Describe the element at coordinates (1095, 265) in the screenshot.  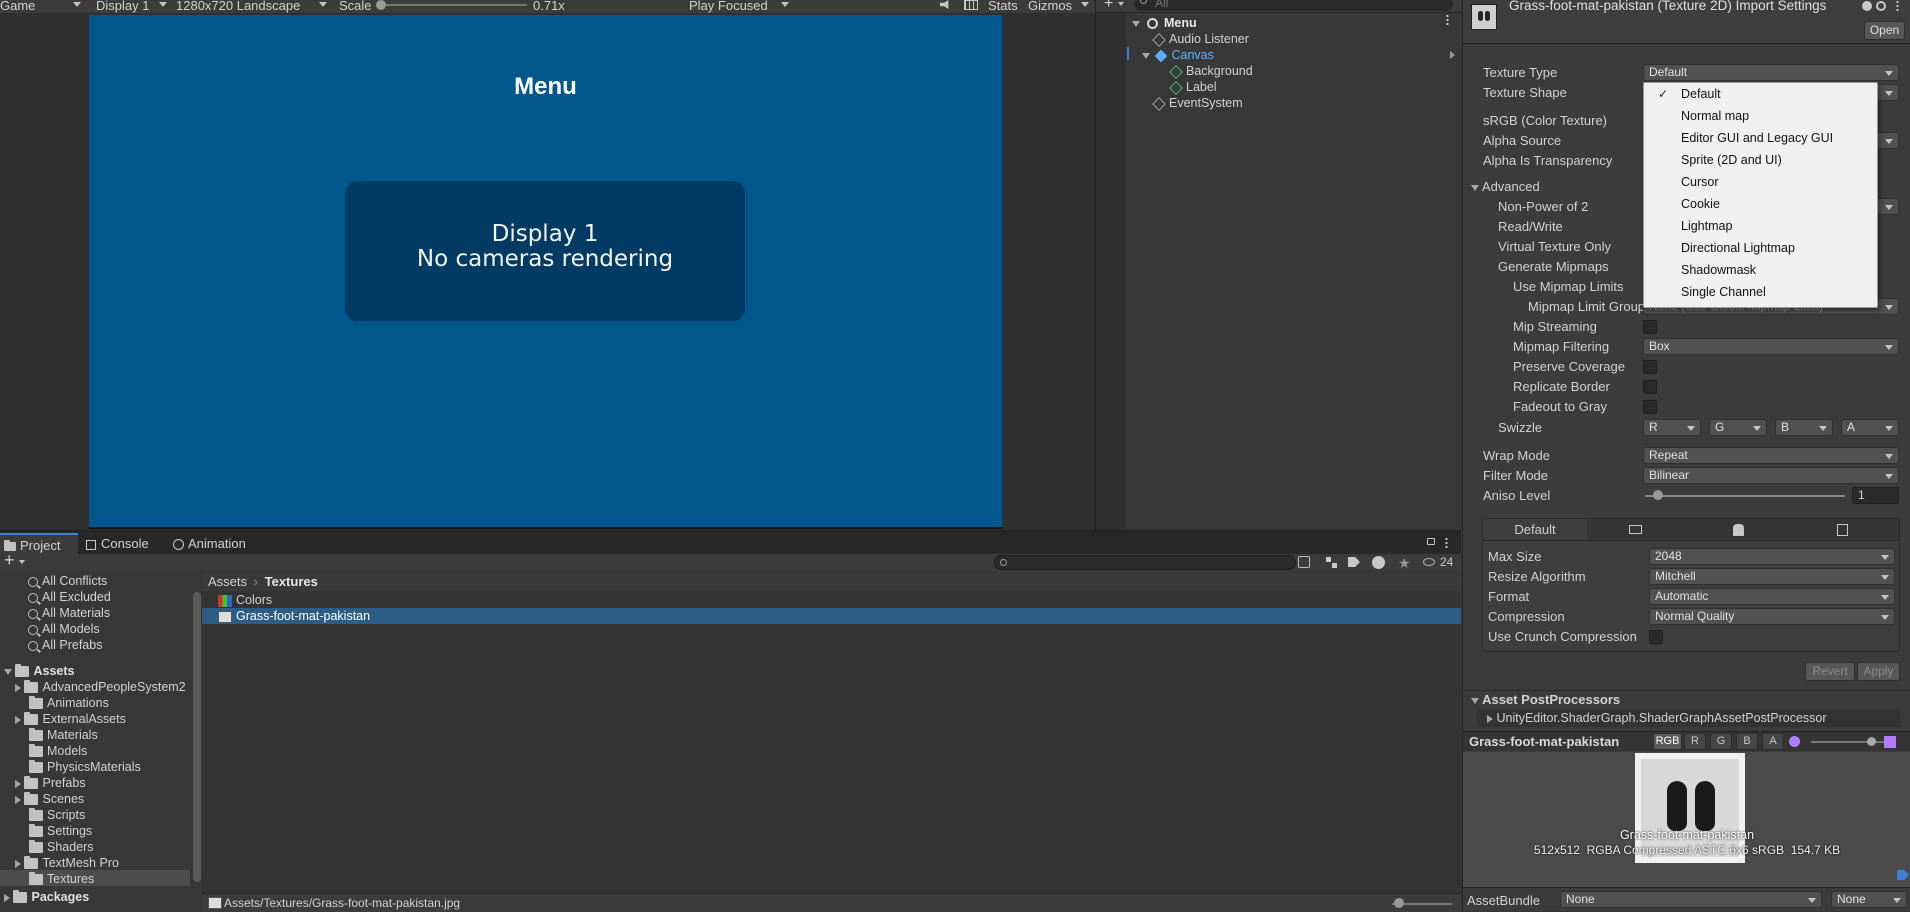
I see `panel-divider-vertical` at that location.